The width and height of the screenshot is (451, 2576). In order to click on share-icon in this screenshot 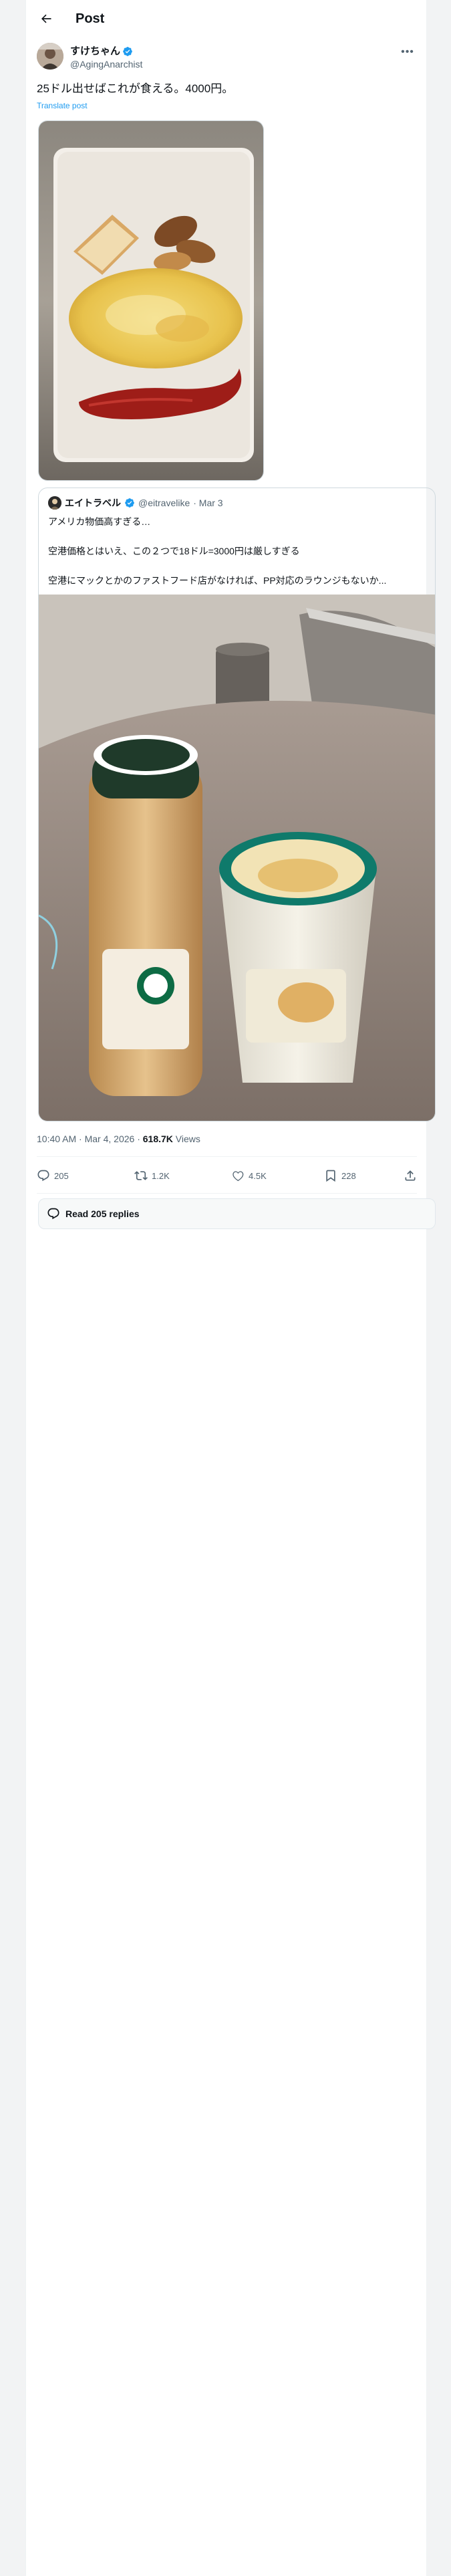, I will do `click(410, 1175)`.